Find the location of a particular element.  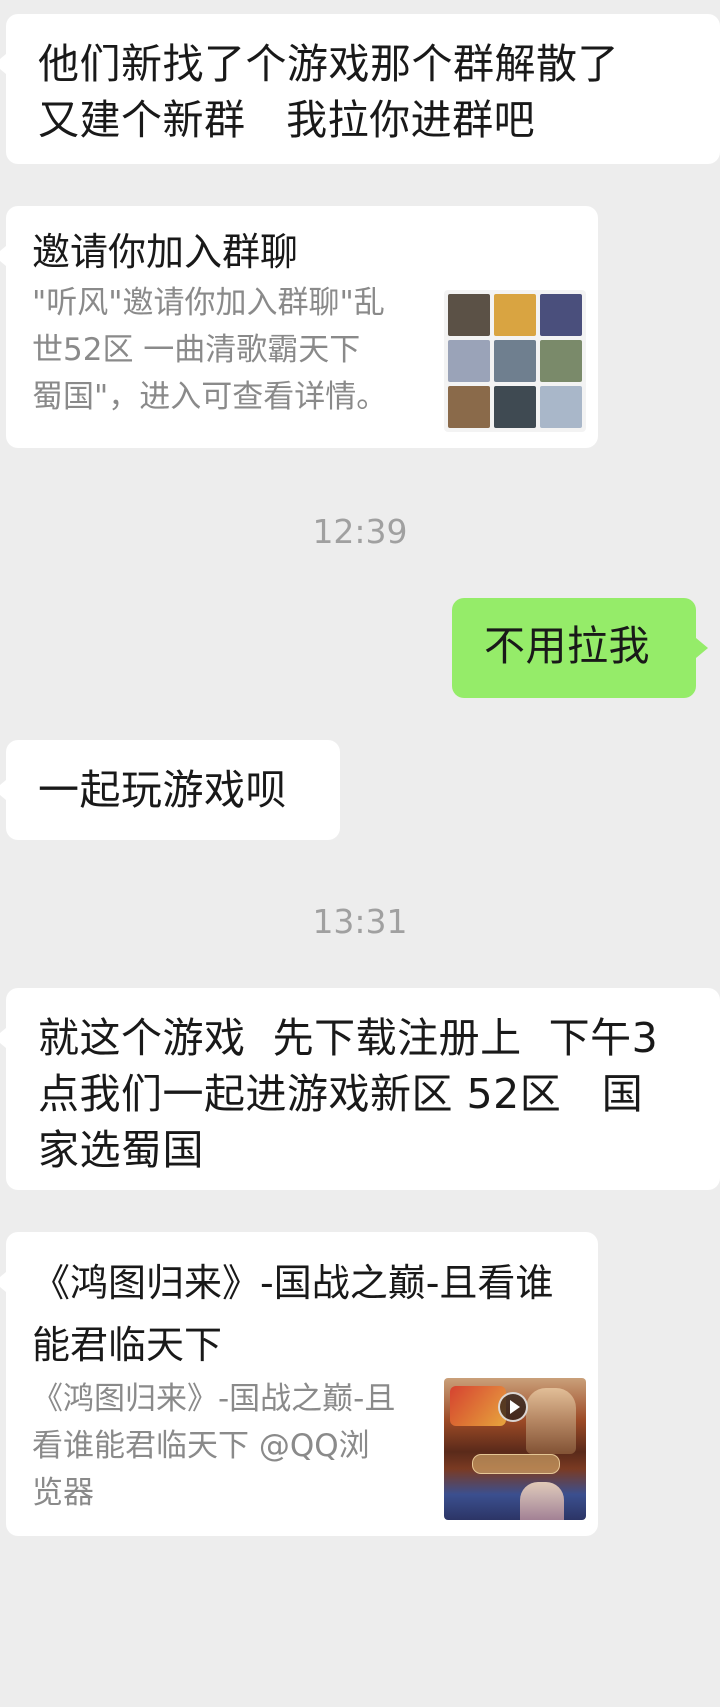

message-bubble: 一起玩游戏呗 is located at coordinates (170, 790).